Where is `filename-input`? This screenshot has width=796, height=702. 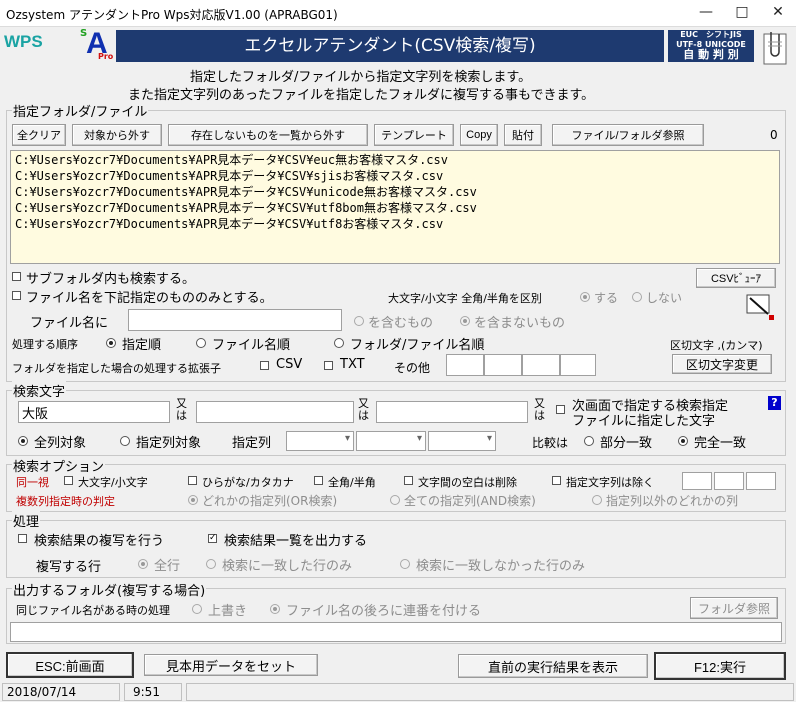
filename-input is located at coordinates (235, 320).